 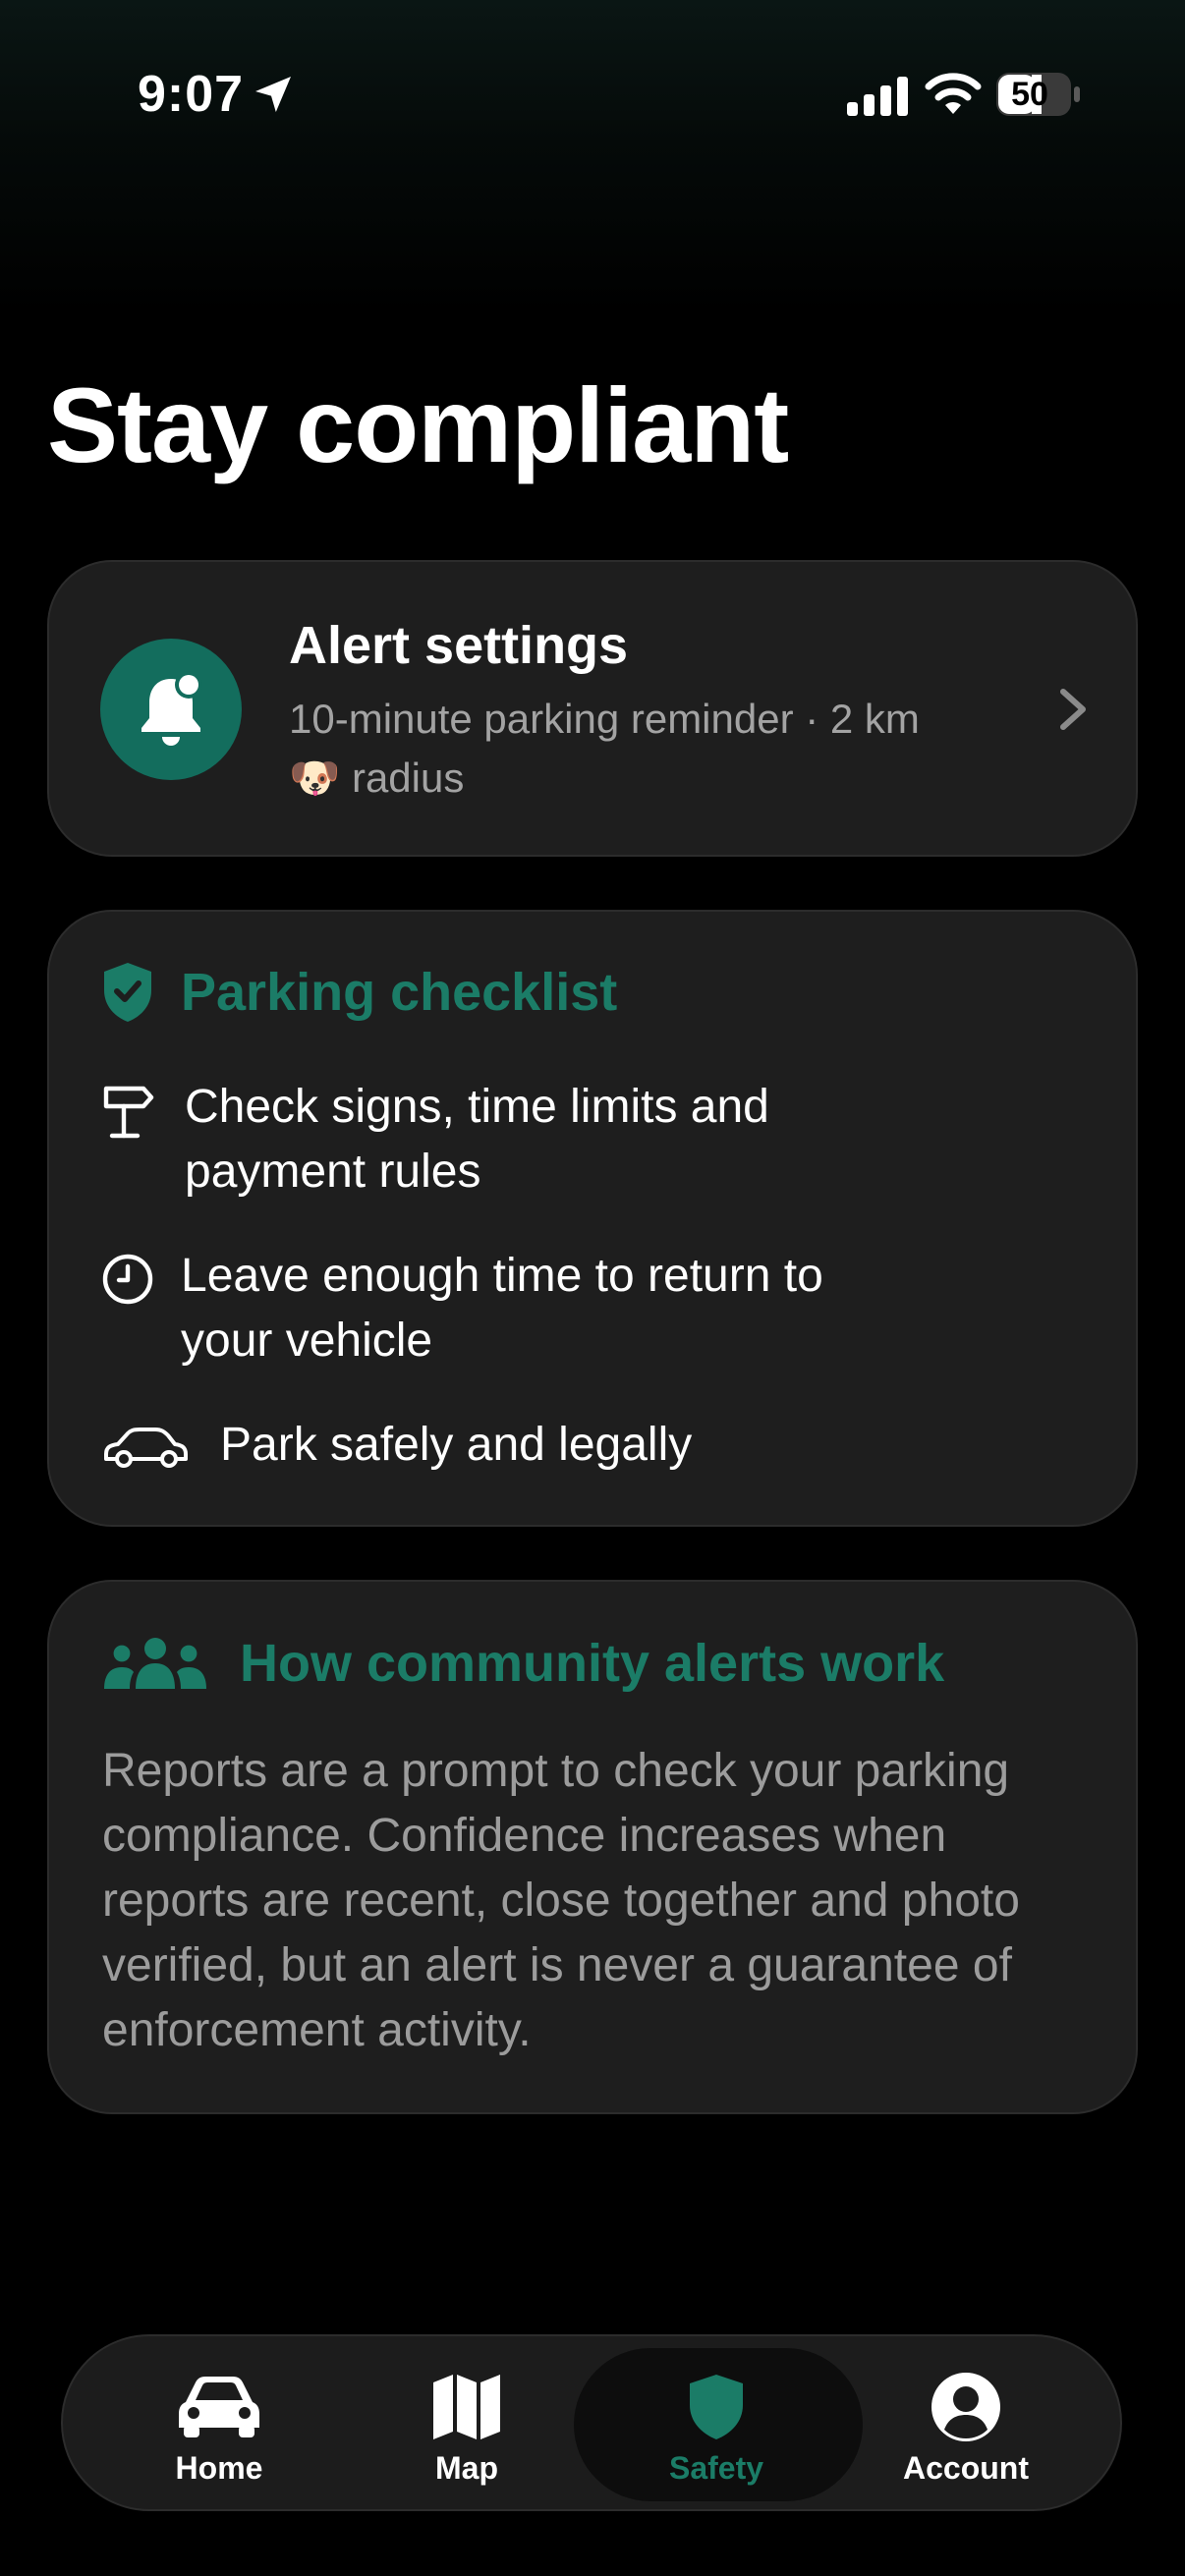 I want to click on shield-check-icon, so click(x=128, y=992).